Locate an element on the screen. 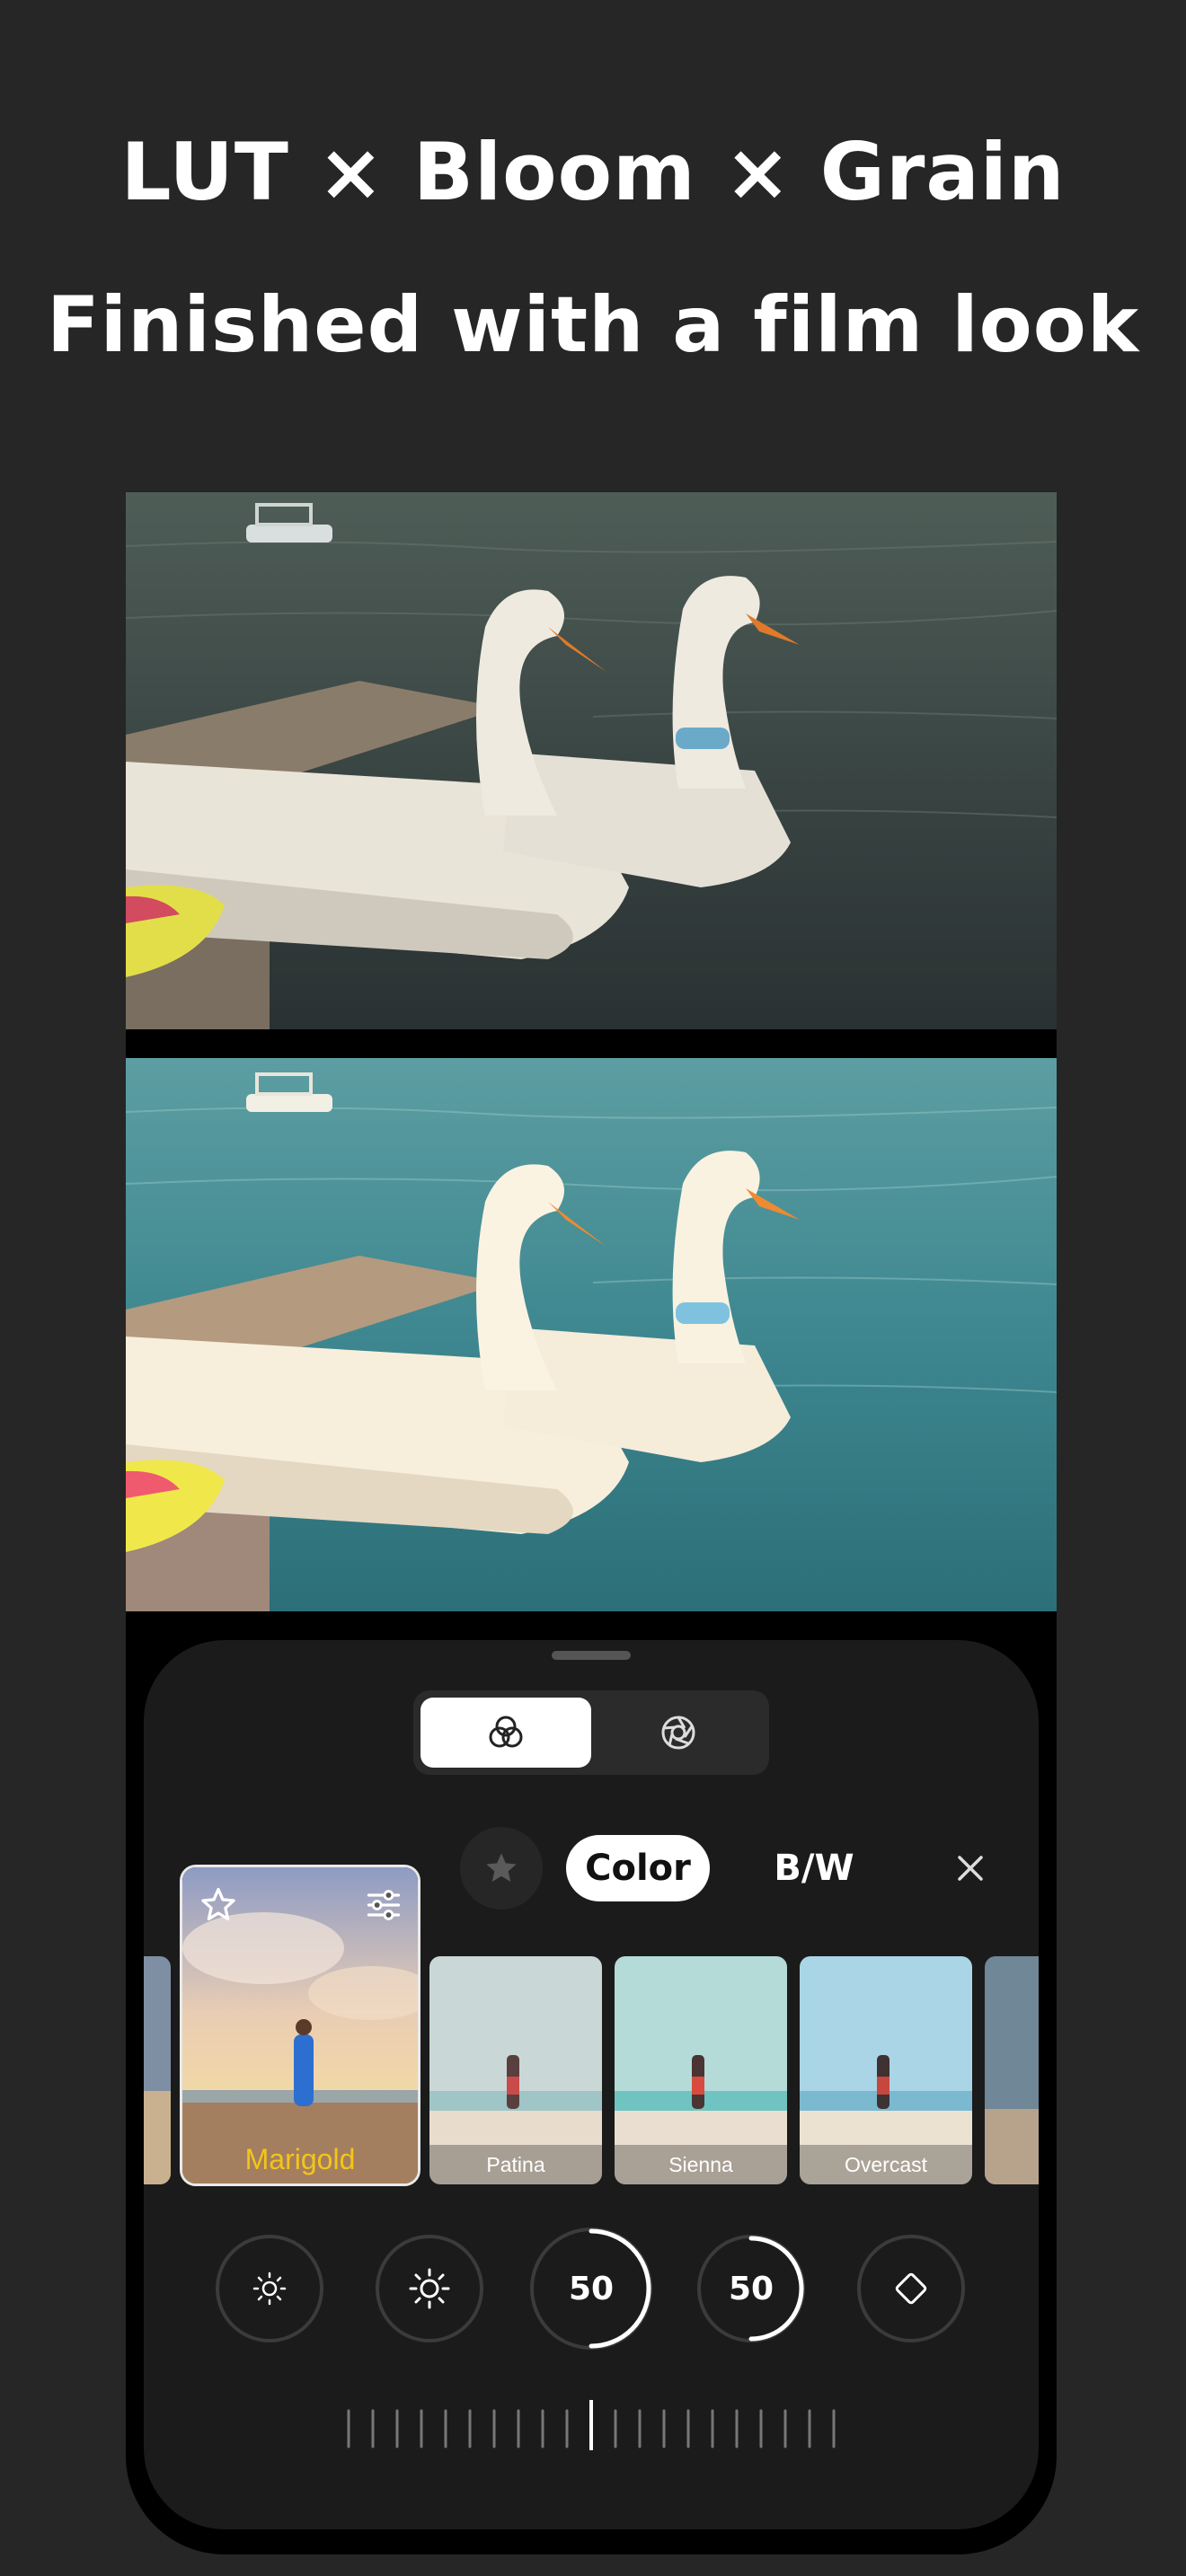 The image size is (1186, 2576). filter-thumbnail-sienna: Sienna is located at coordinates (701, 2070).